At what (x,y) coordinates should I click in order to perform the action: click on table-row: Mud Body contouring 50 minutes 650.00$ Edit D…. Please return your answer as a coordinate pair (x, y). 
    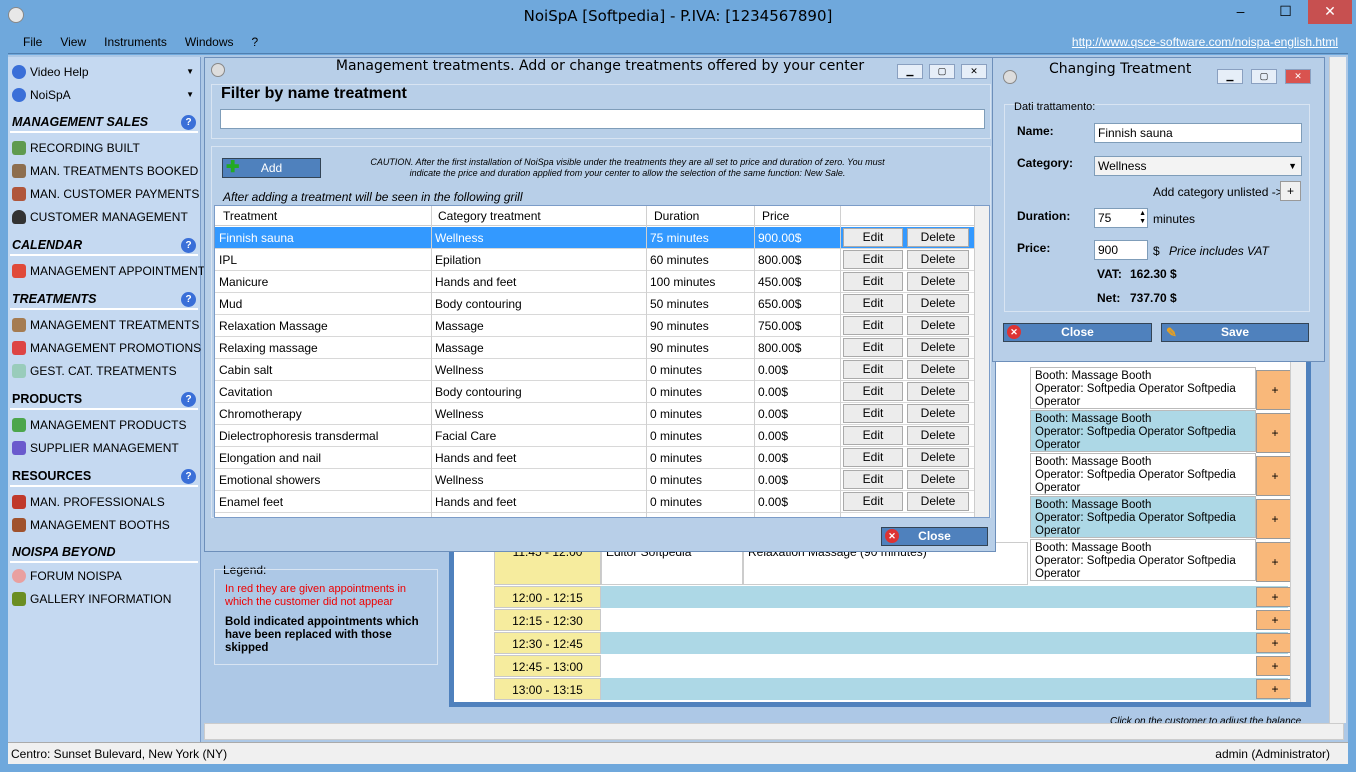
    Looking at the image, I should click on (595, 304).